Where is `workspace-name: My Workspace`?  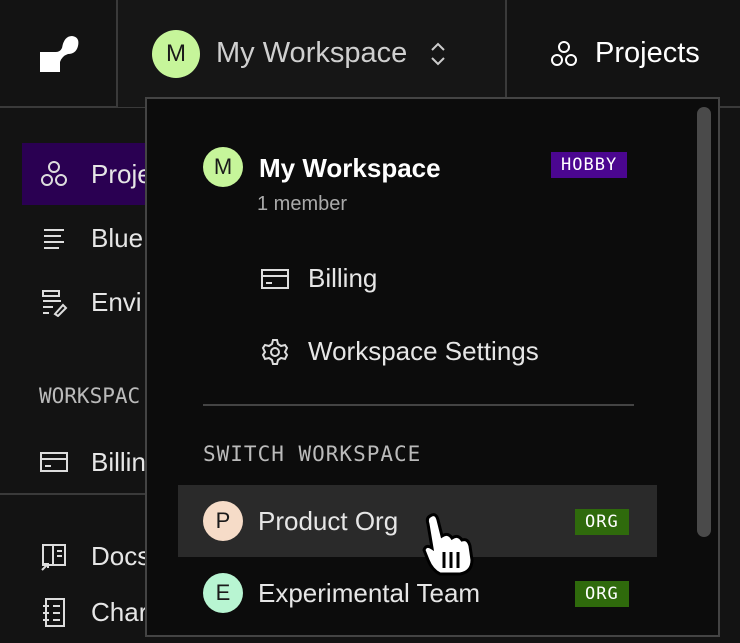
workspace-name: My Workspace is located at coordinates (312, 53).